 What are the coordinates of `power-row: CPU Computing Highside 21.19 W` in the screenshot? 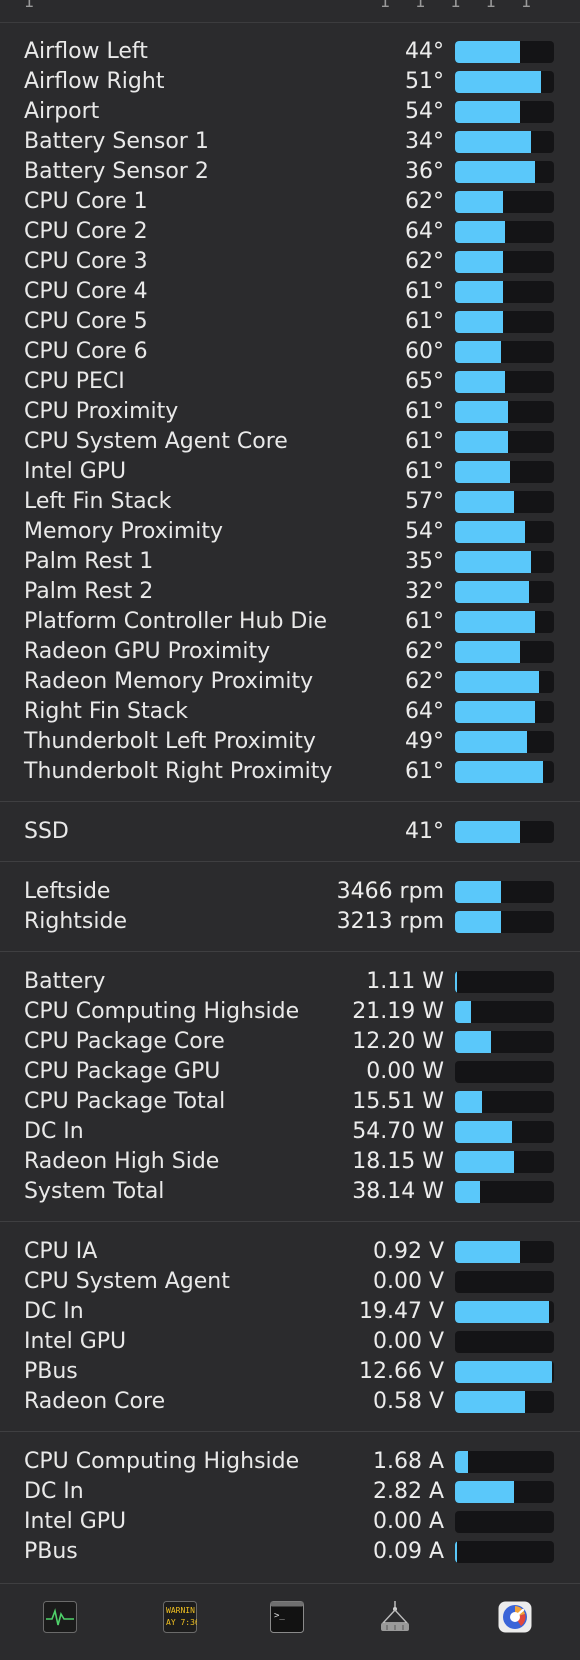 It's located at (290, 1012).